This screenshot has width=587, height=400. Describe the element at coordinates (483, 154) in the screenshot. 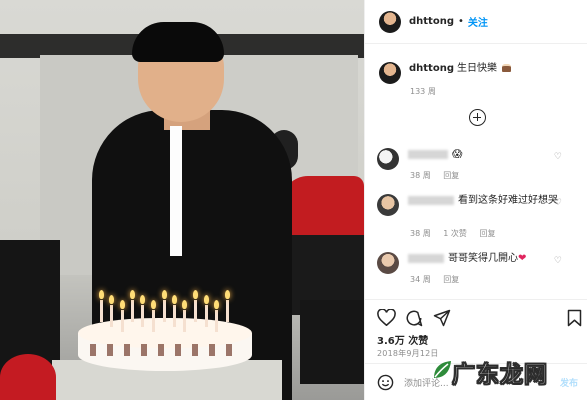

I see `comment-body: 😱` at that location.